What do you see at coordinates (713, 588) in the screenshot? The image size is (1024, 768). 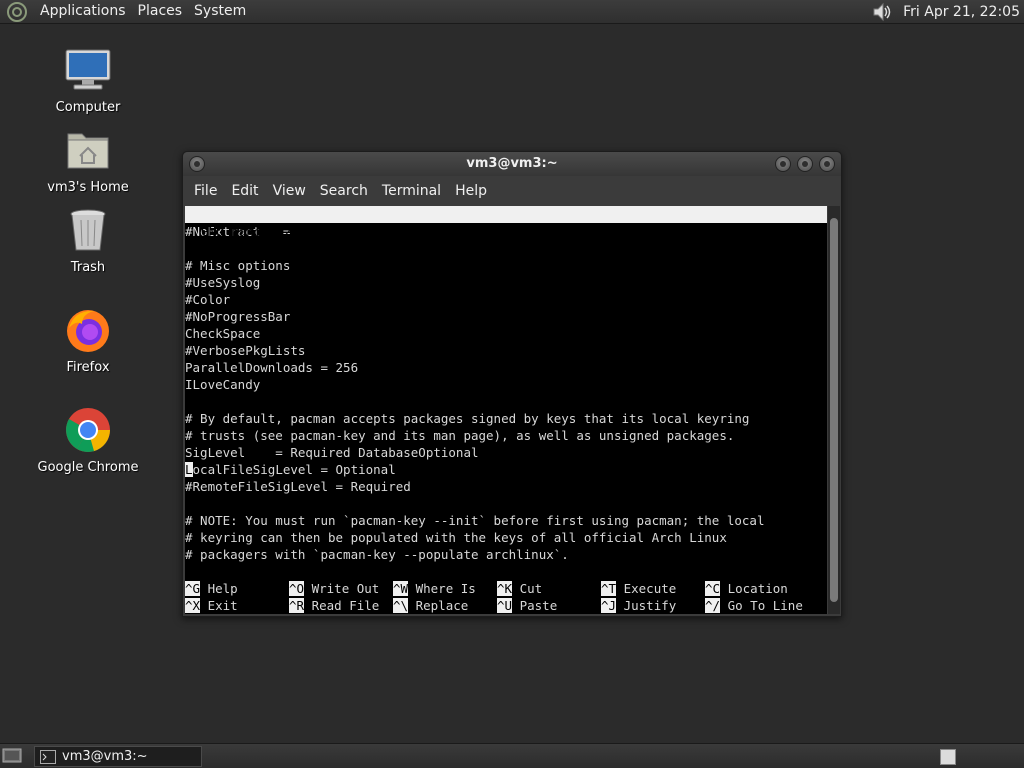 I see `shortcut-key: ^C` at bounding box center [713, 588].